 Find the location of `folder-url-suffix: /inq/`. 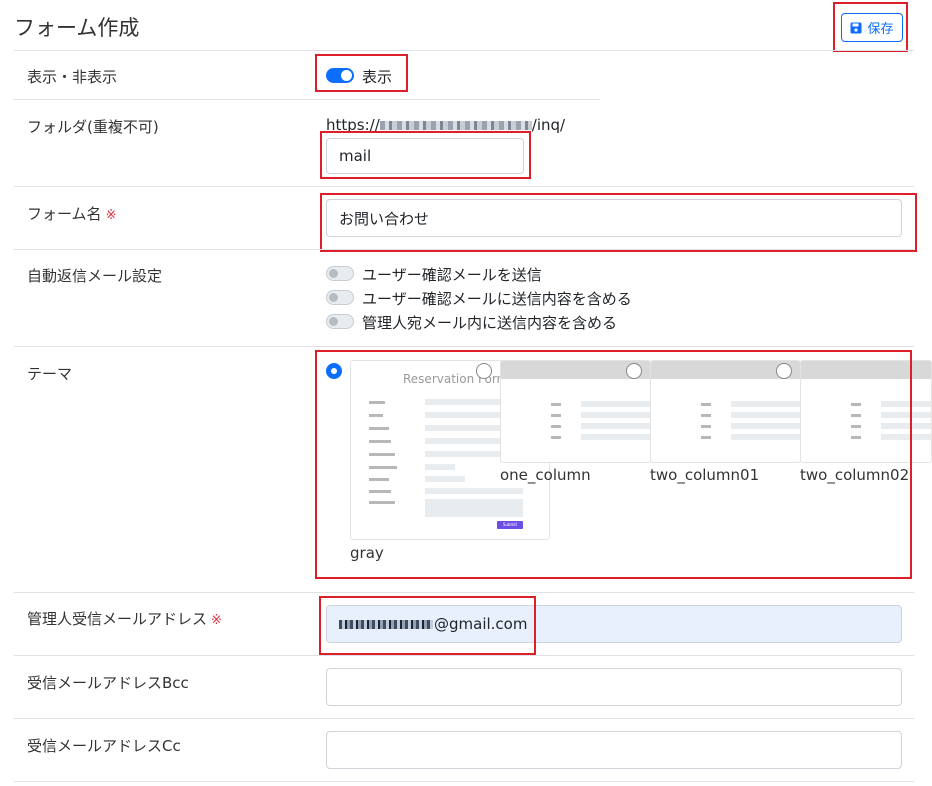

folder-url-suffix: /inq/ is located at coordinates (548, 125).